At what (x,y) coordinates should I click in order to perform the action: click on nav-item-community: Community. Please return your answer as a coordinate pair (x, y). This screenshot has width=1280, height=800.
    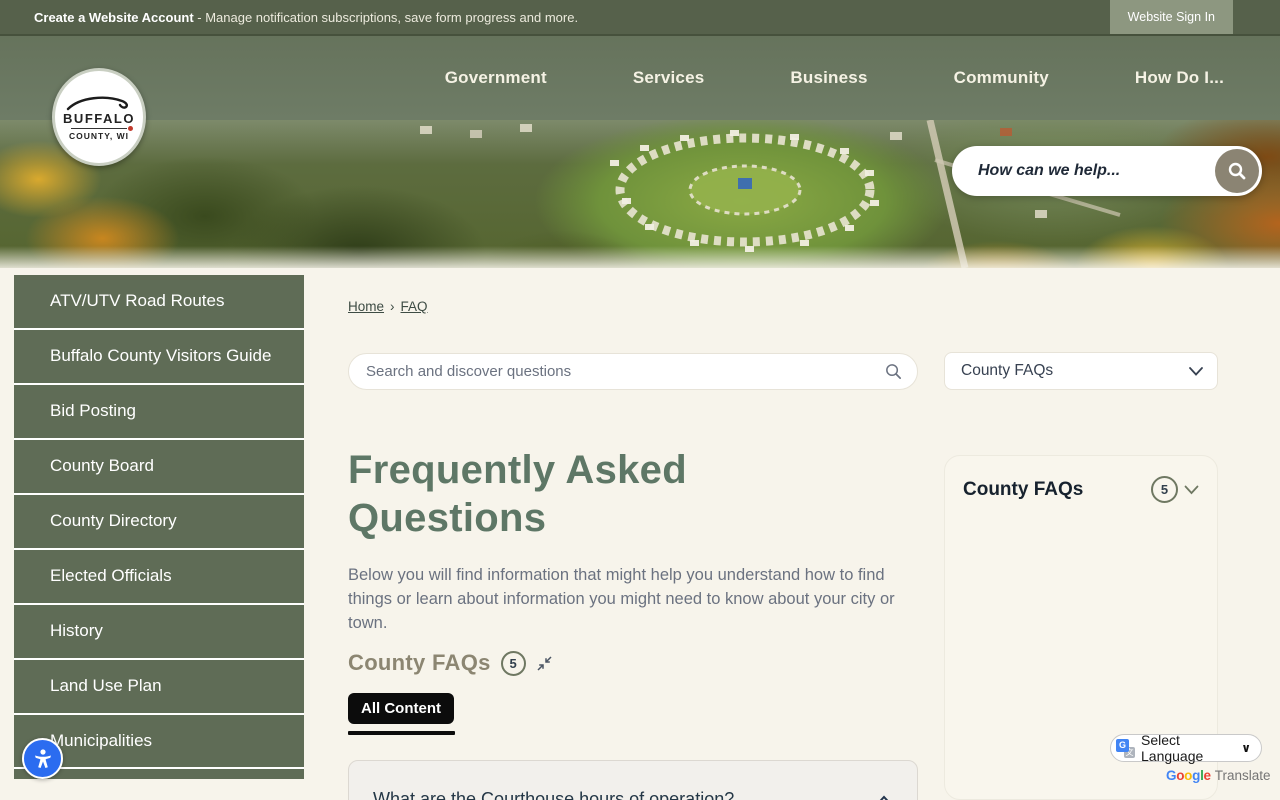
    Looking at the image, I should click on (1001, 78).